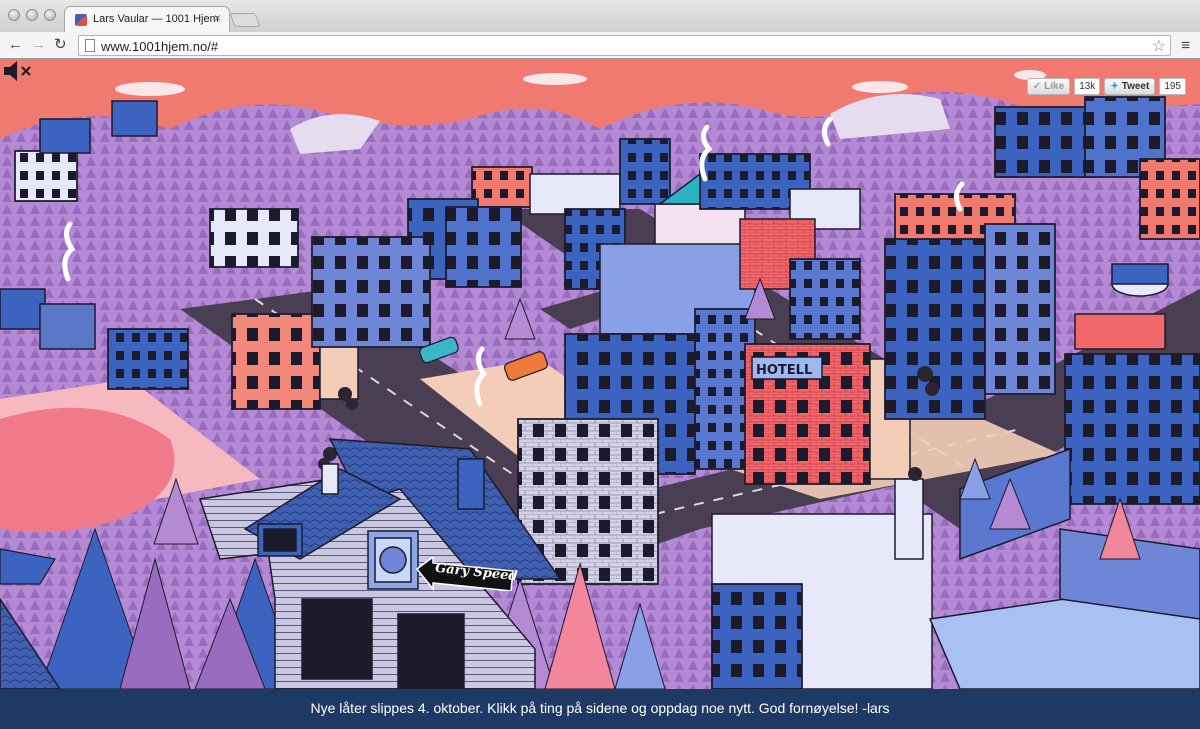  What do you see at coordinates (624, 45) in the screenshot?
I see `address-bar: www.1001hjem.no/# ☆` at bounding box center [624, 45].